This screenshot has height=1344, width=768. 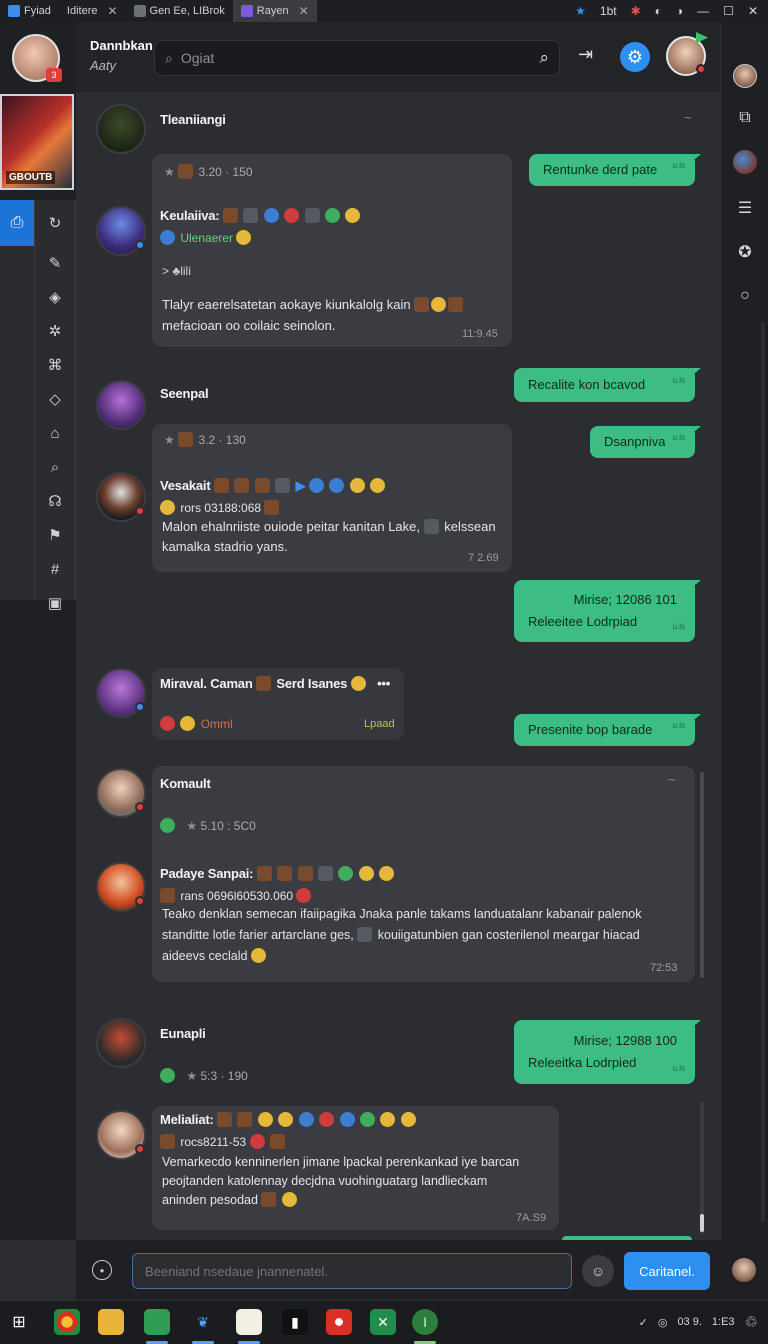 I want to click on flag-icon: ⚑, so click(x=55, y=535).